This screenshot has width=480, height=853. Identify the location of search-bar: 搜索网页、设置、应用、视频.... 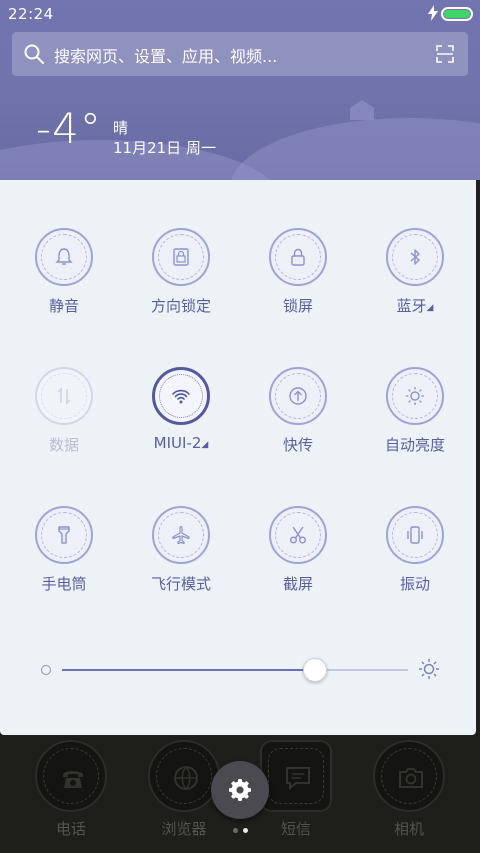
(240, 54).